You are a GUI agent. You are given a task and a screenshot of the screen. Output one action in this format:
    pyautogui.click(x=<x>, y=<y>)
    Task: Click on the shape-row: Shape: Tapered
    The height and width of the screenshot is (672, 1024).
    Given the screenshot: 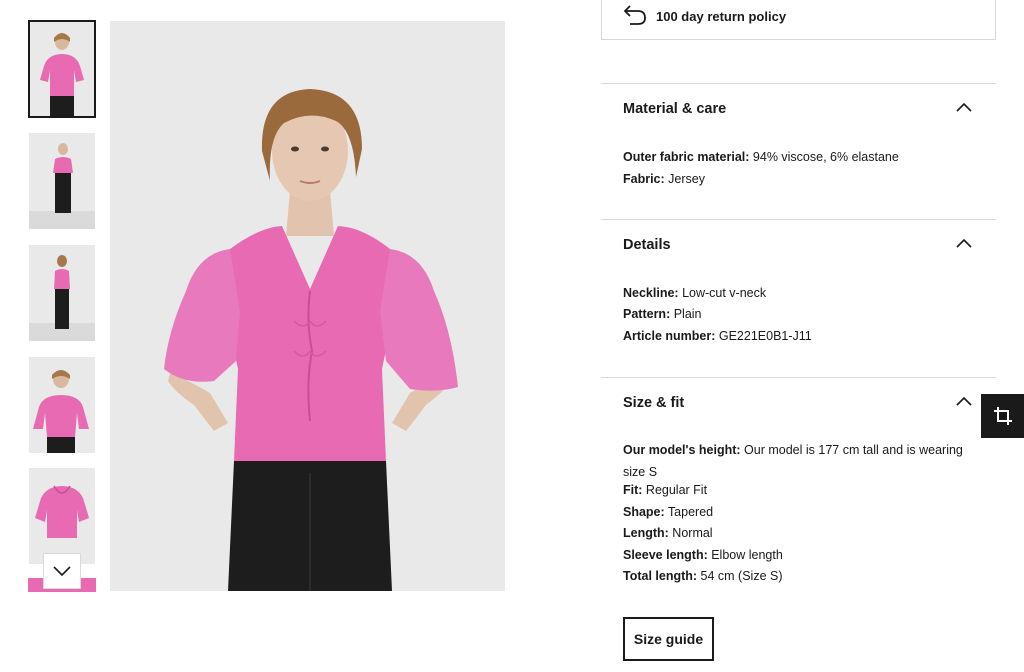 What is the action you would take?
    pyautogui.click(x=668, y=512)
    